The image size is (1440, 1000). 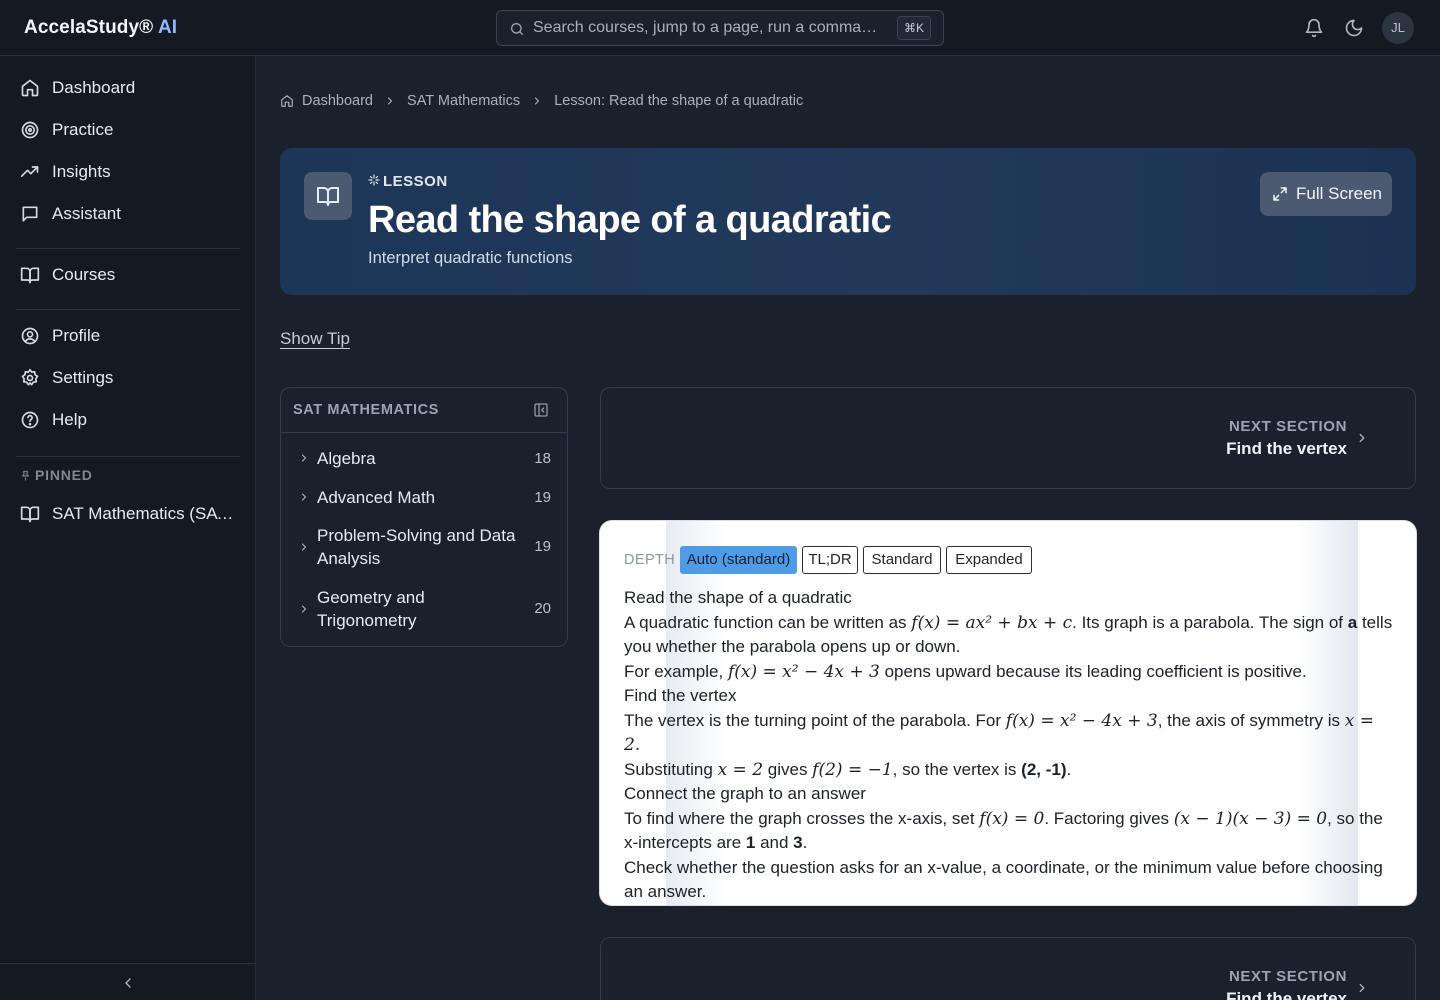 I want to click on topic-advanced-math: Advanced Math 19, so click(x=424, y=498).